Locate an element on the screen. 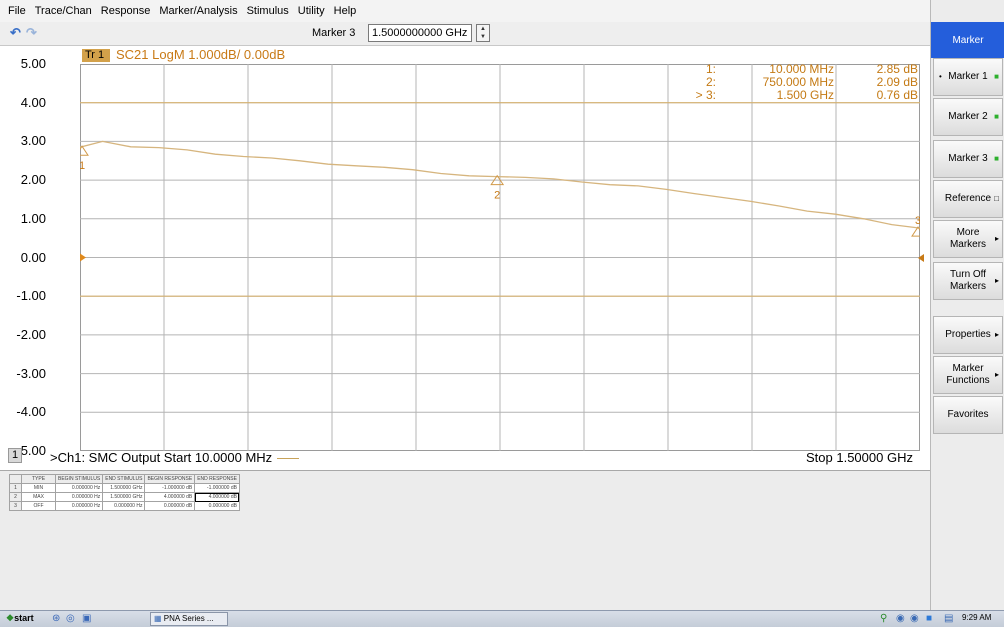  marker-readout-frequency: 10.000 MHz is located at coordinates (801, 69).